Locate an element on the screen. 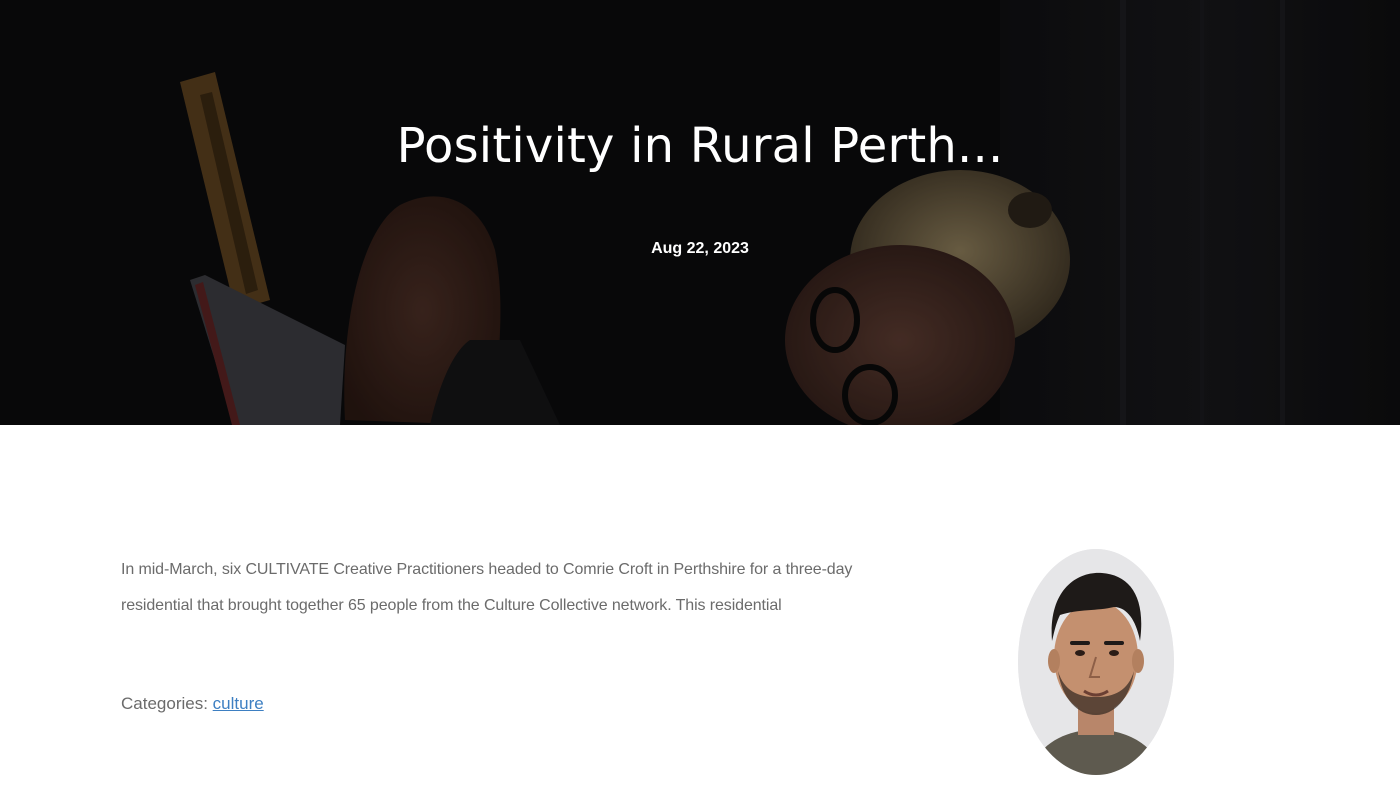 Image resolution: width=1400 pixels, height=797 pixels. post-date: Aug 22, 2023 is located at coordinates (700, 248).